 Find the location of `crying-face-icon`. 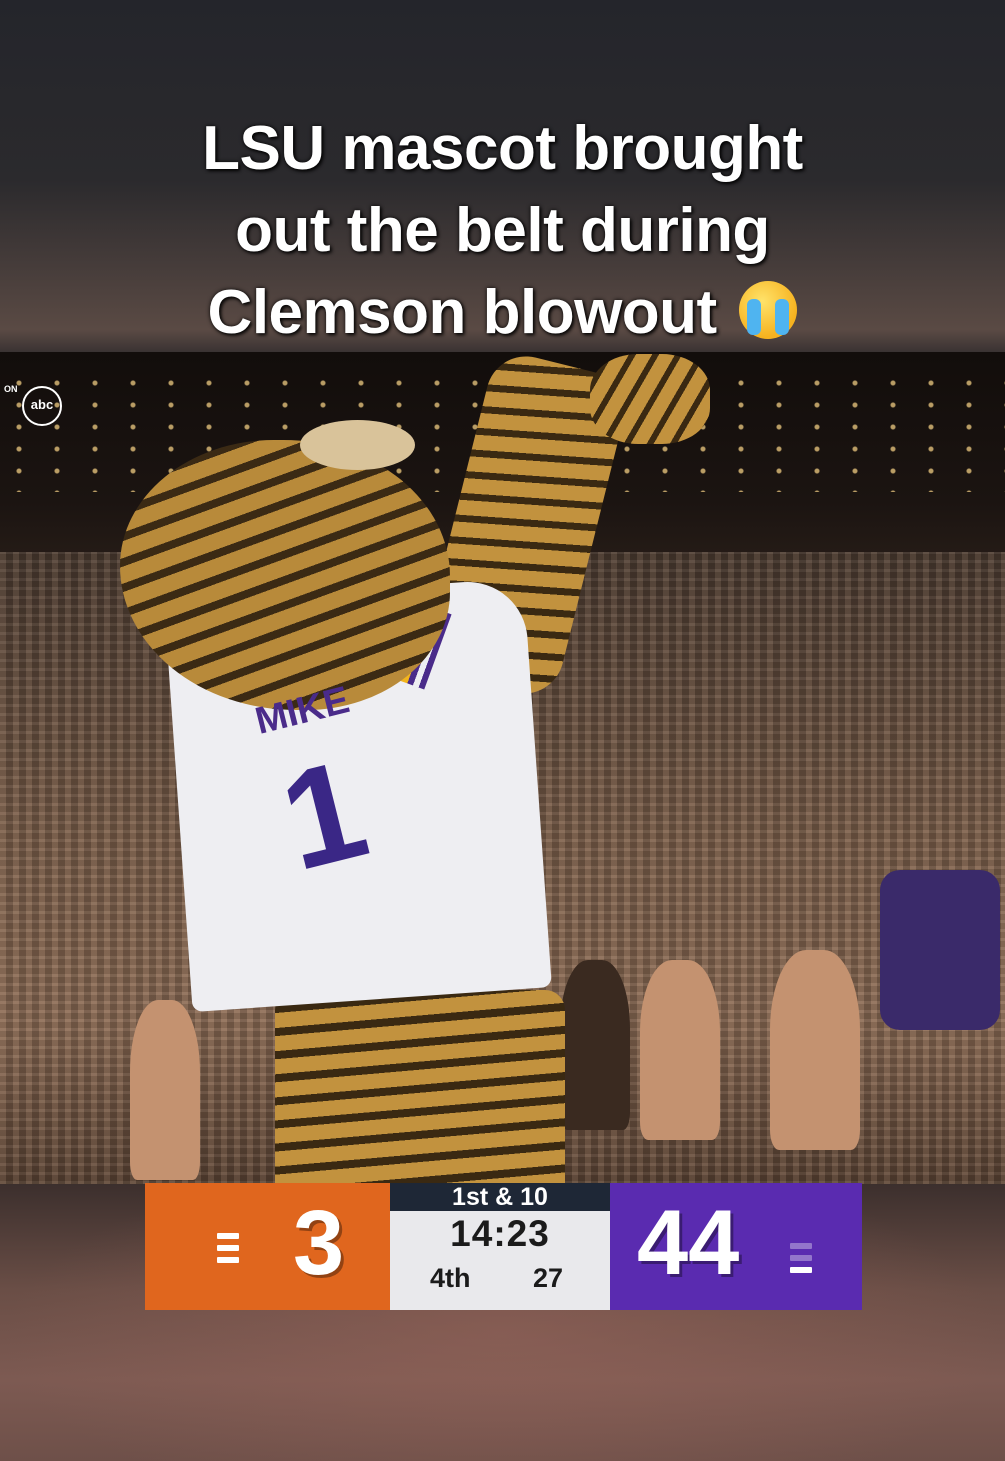

crying-face-icon is located at coordinates (768, 310).